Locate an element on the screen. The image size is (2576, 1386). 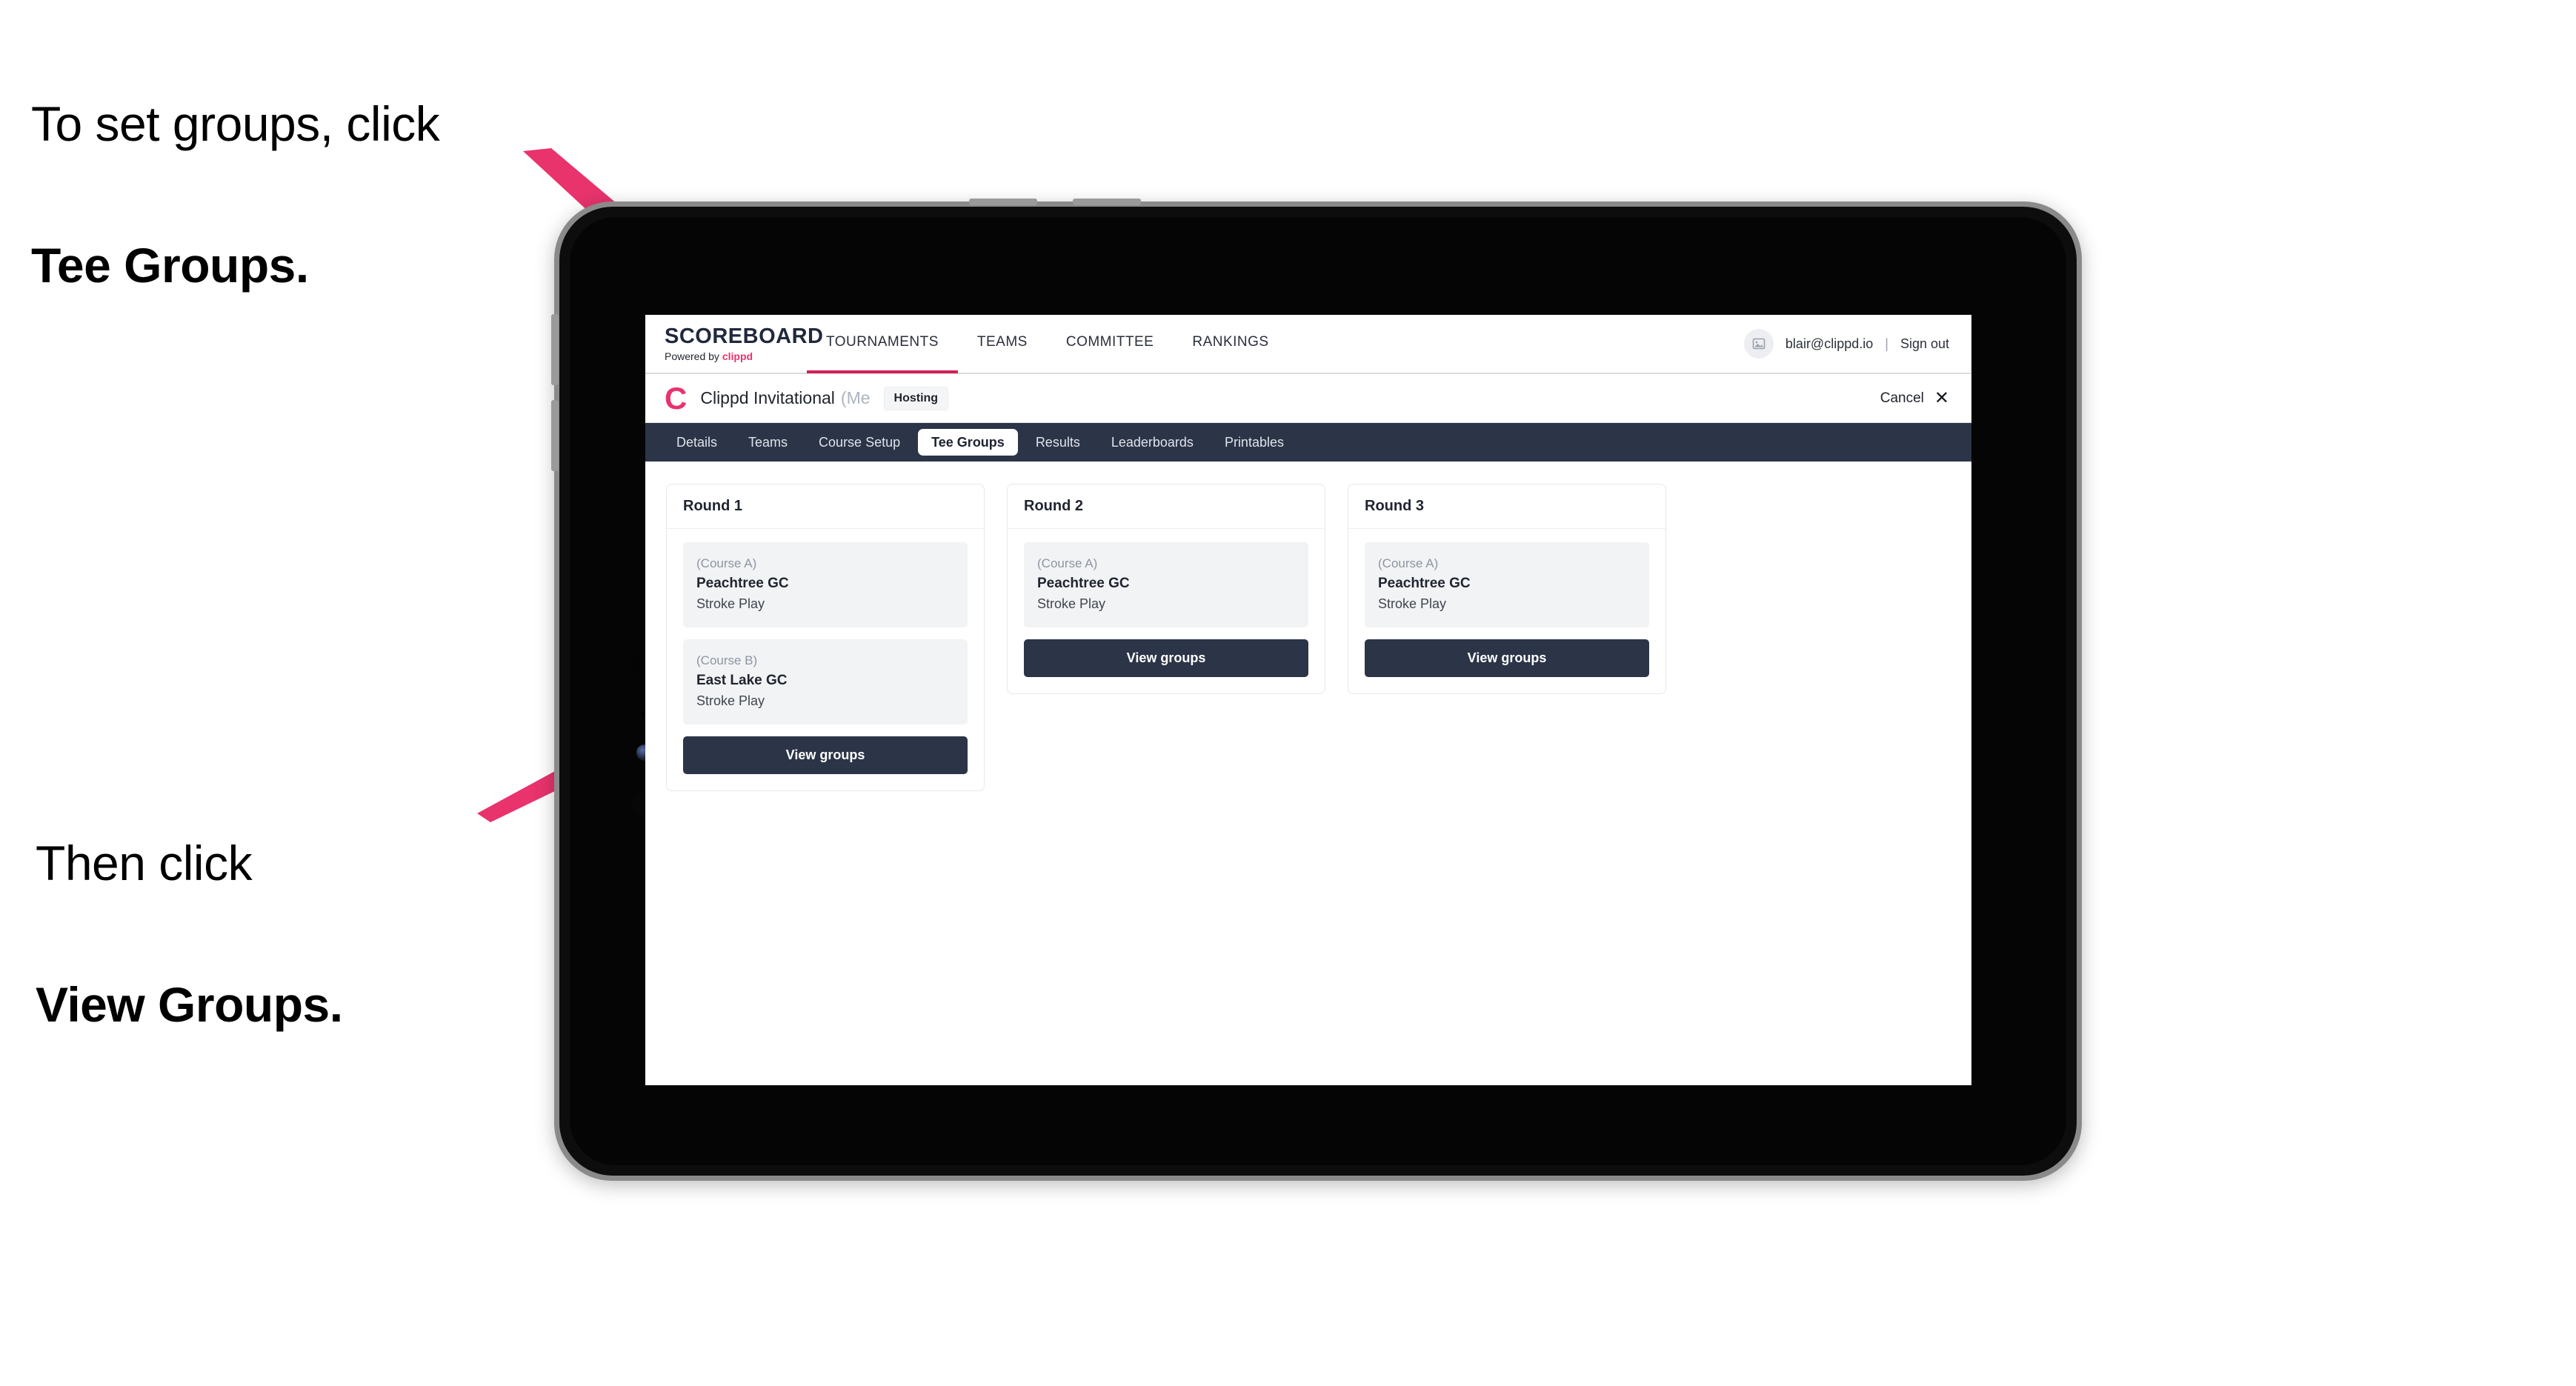
nav-item-committee: COMMITTEE is located at coordinates (1110, 344).